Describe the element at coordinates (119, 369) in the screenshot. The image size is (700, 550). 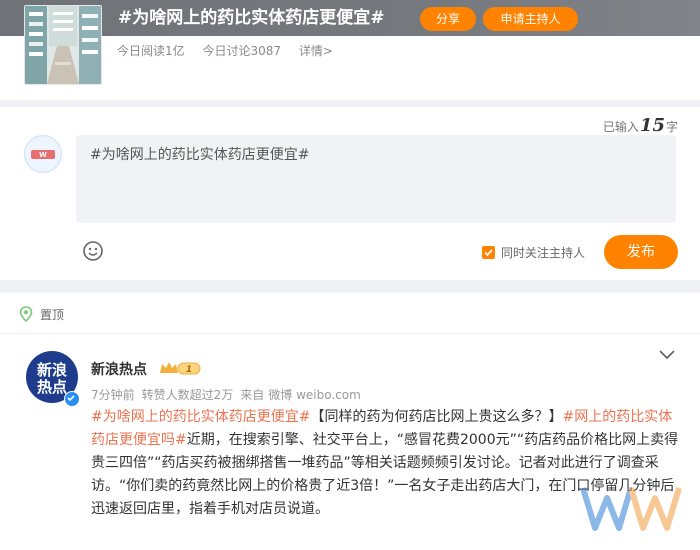
I see `post-author-name: 新浪热点` at that location.